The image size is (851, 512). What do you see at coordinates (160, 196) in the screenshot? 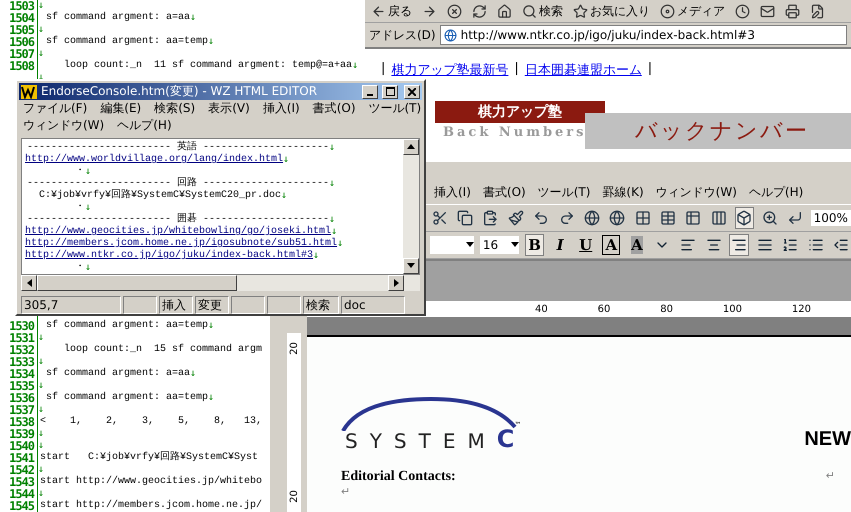
I see `code-line: C:¥job¥vrfy¥回路¥SystemC¥SystemC20_pr.doc` at bounding box center [160, 196].